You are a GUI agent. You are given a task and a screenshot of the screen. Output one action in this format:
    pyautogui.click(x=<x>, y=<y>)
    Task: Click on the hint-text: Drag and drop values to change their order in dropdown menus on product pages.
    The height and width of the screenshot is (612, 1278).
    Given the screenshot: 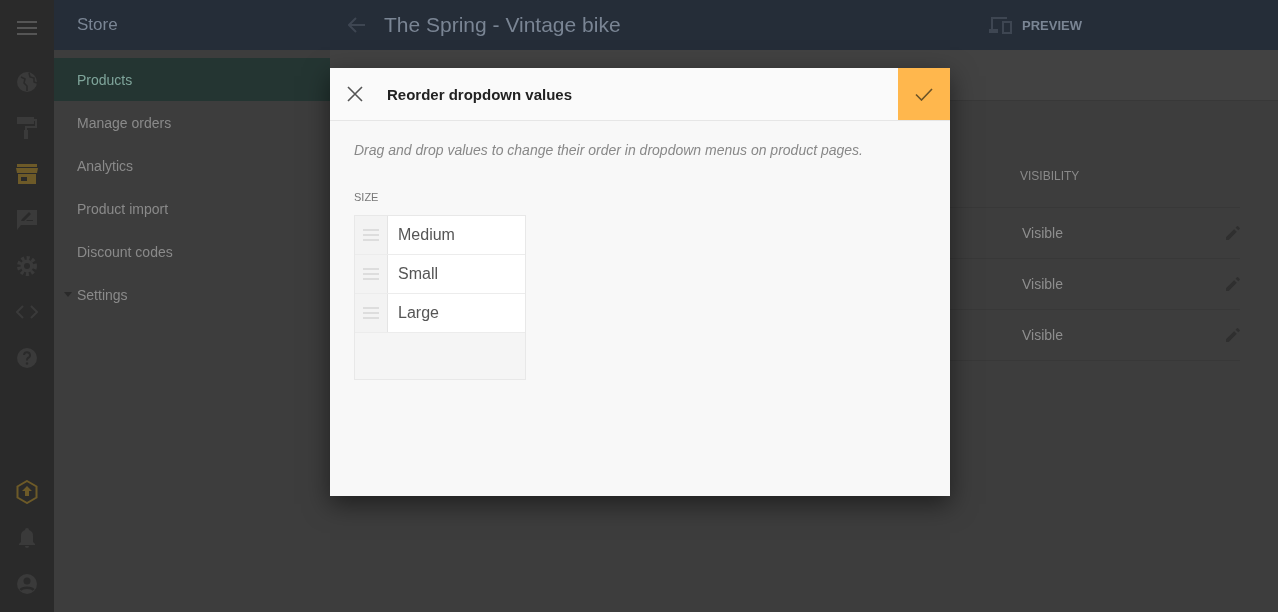 What is the action you would take?
    pyautogui.click(x=609, y=150)
    